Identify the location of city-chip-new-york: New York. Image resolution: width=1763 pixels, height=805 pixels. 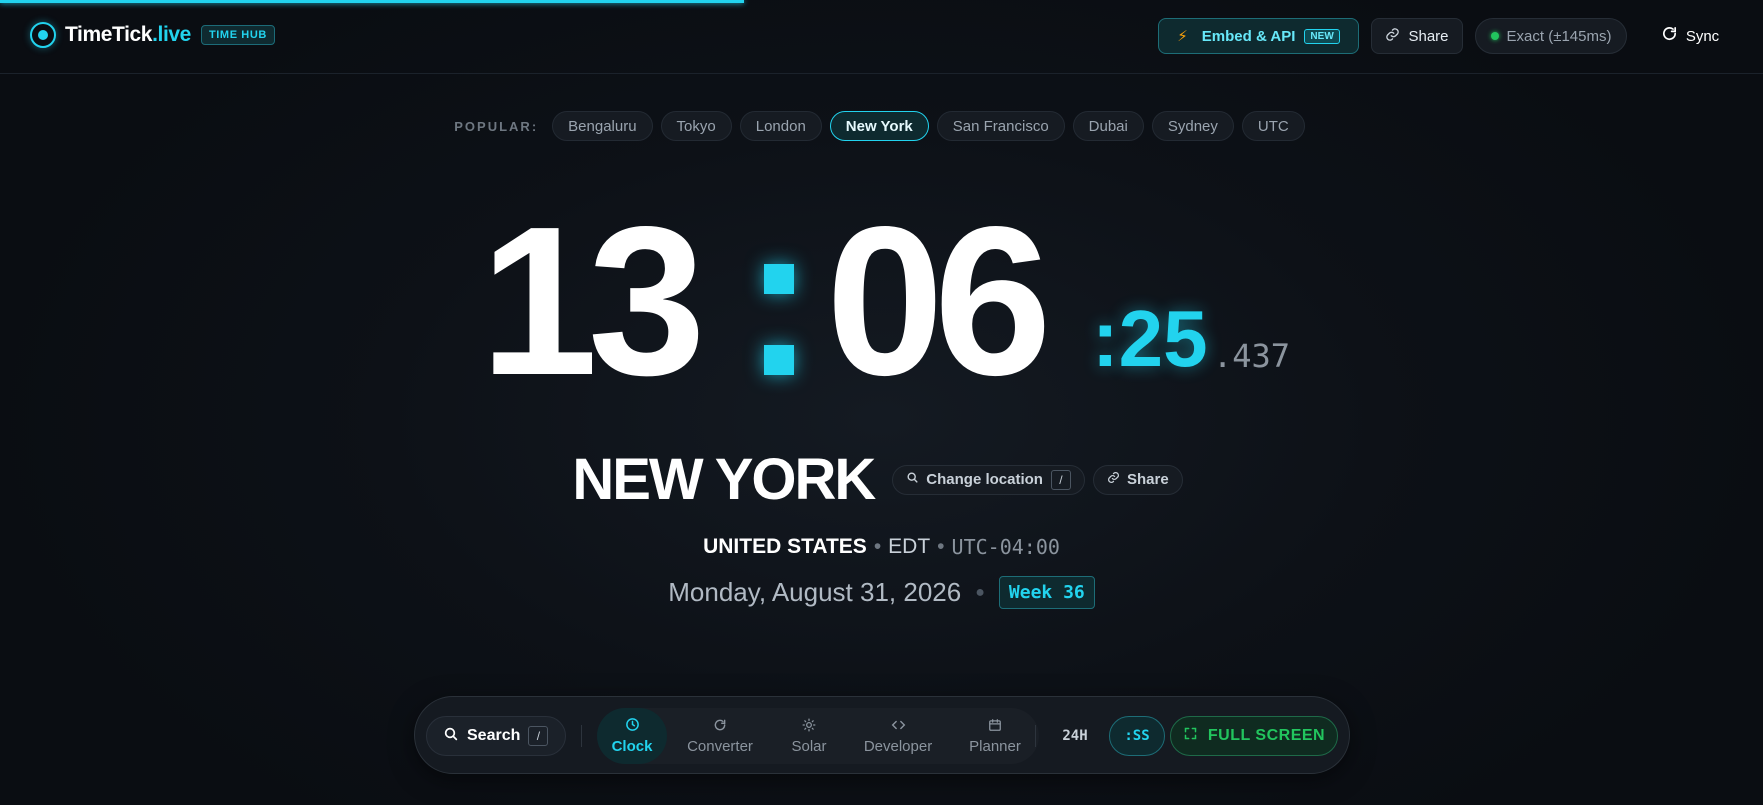
(879, 126).